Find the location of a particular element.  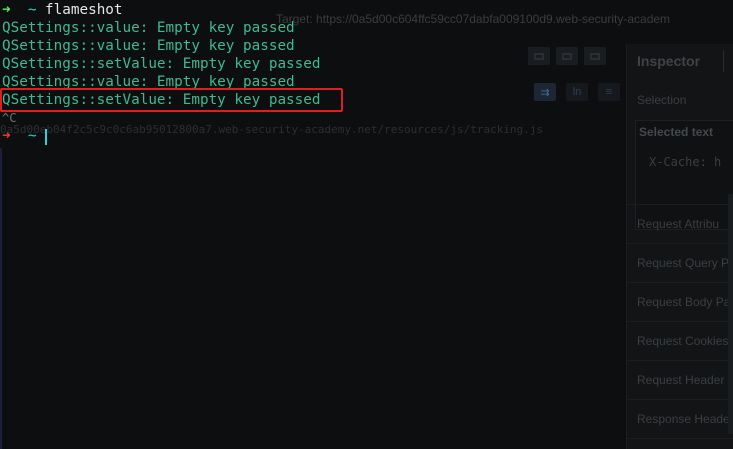

text-cursor is located at coordinates (46, 137).